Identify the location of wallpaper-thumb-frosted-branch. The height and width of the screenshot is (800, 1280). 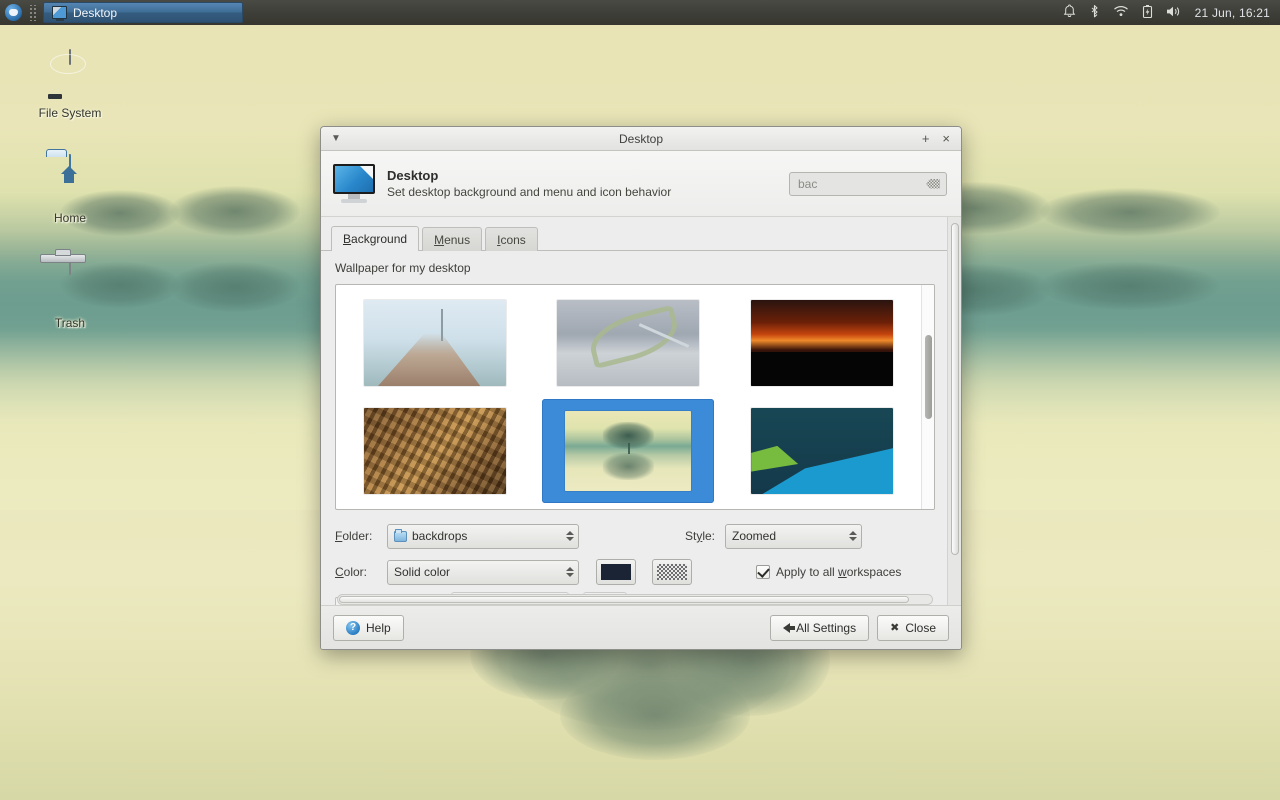
(628, 343).